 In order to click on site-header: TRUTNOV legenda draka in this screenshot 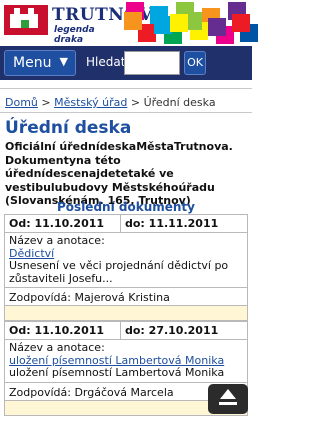, I will do `click(129, 23)`.